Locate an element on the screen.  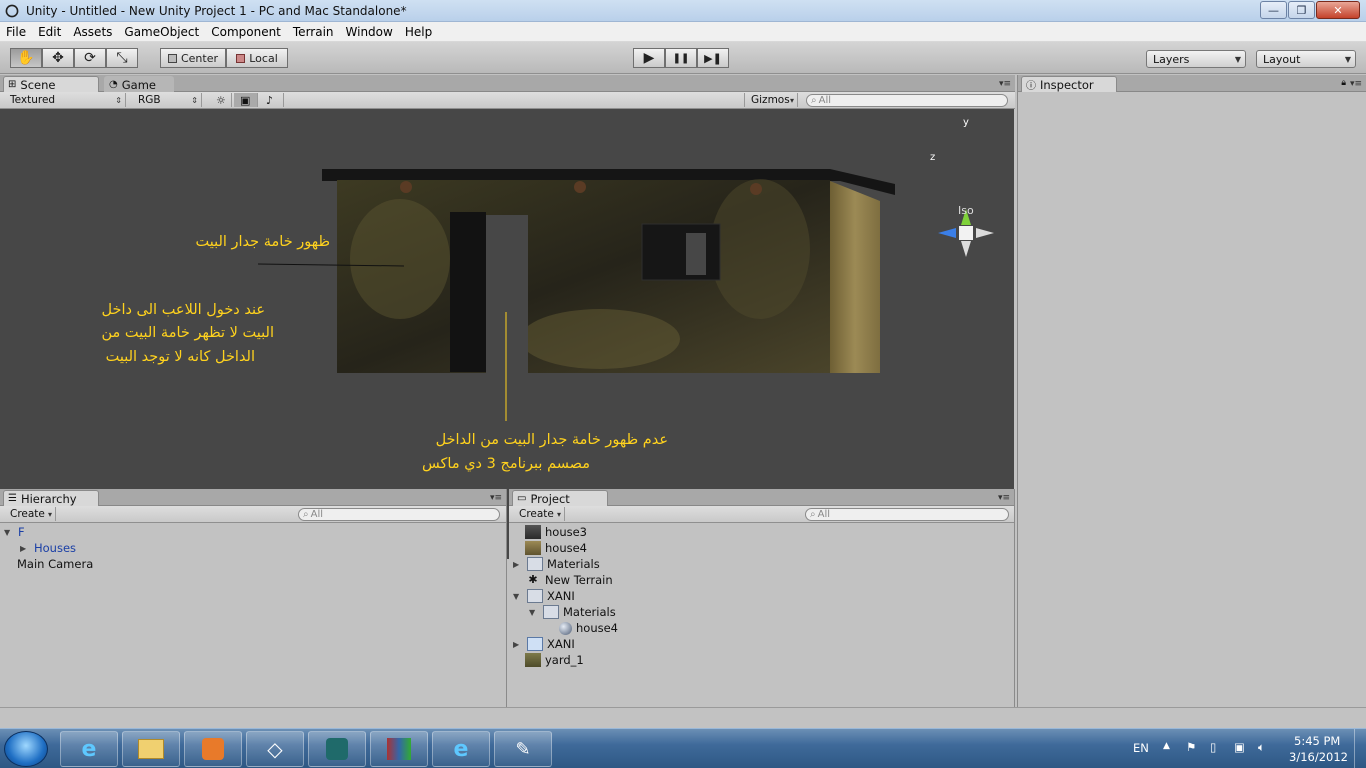
layout-dropdown: Layout ▼ is located at coordinates (1306, 59).